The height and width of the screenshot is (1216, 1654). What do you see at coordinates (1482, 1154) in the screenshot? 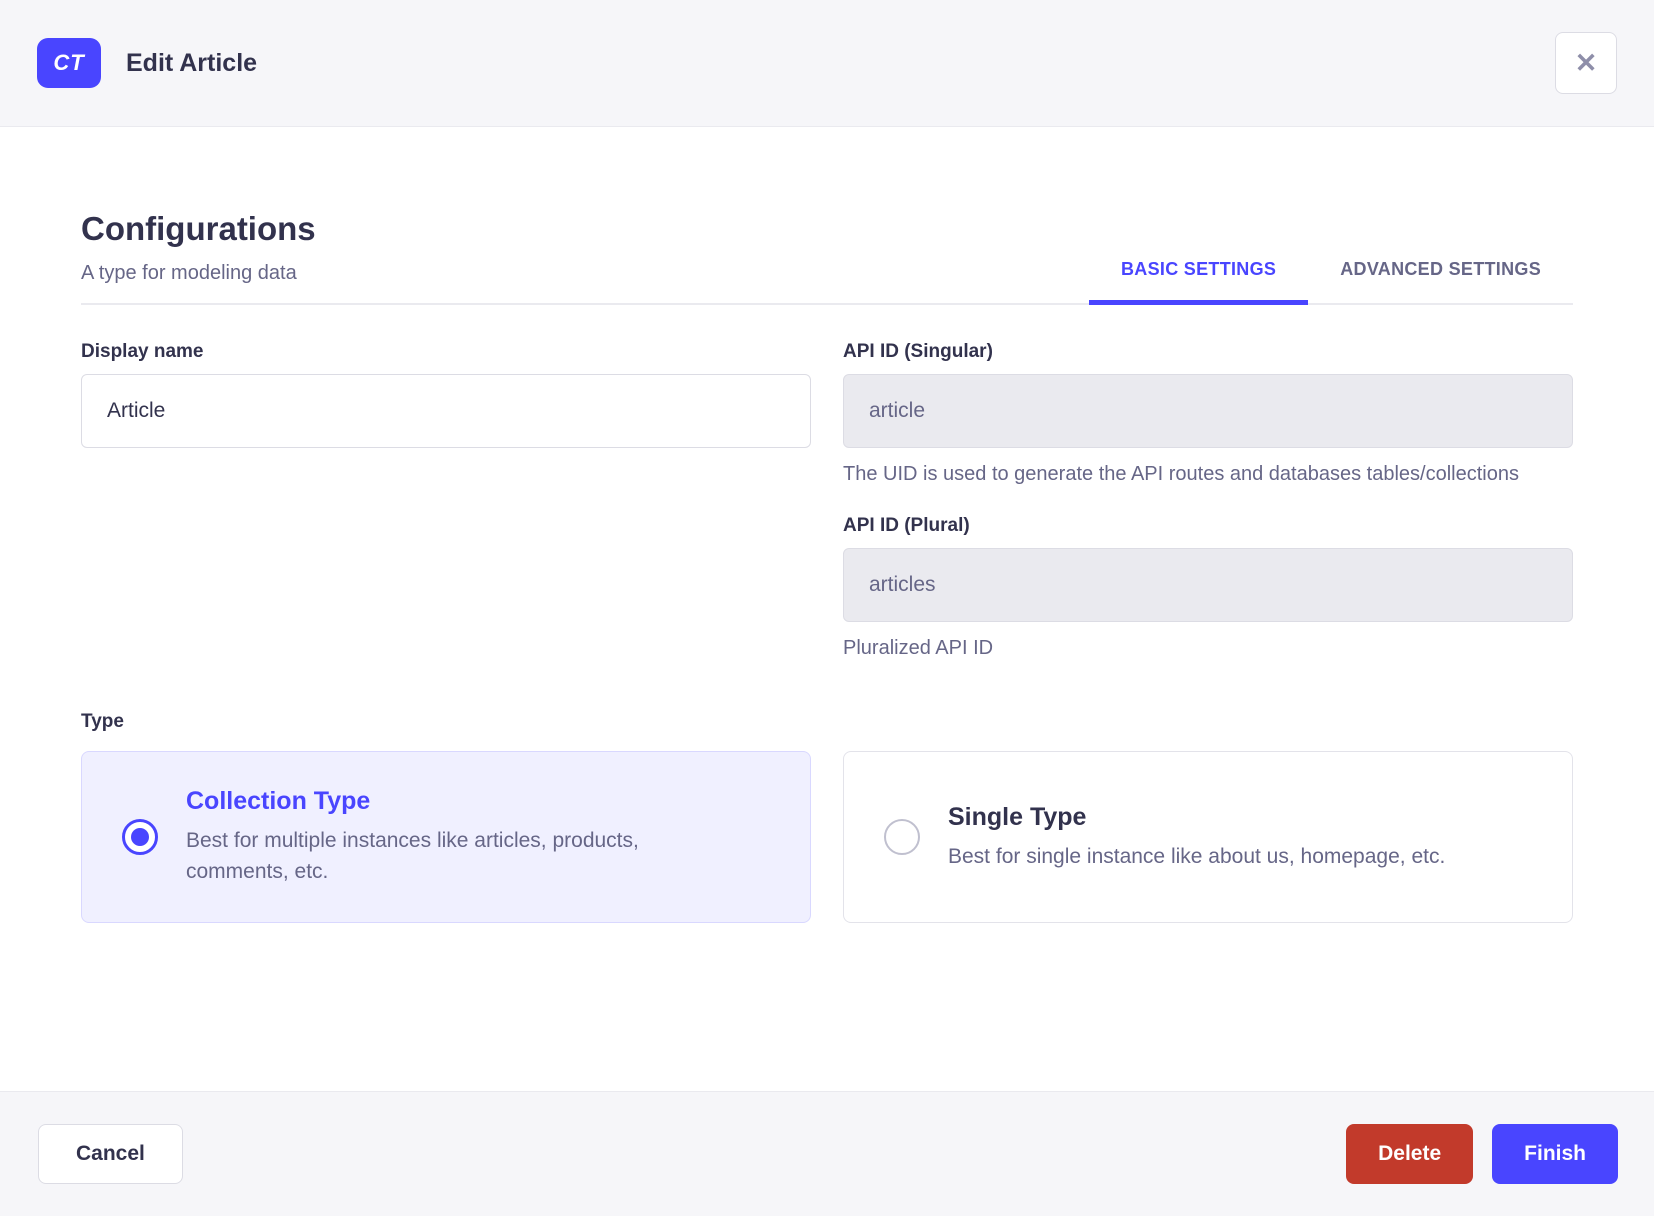
I see `footer-action-buttons: Delete Finish` at bounding box center [1482, 1154].